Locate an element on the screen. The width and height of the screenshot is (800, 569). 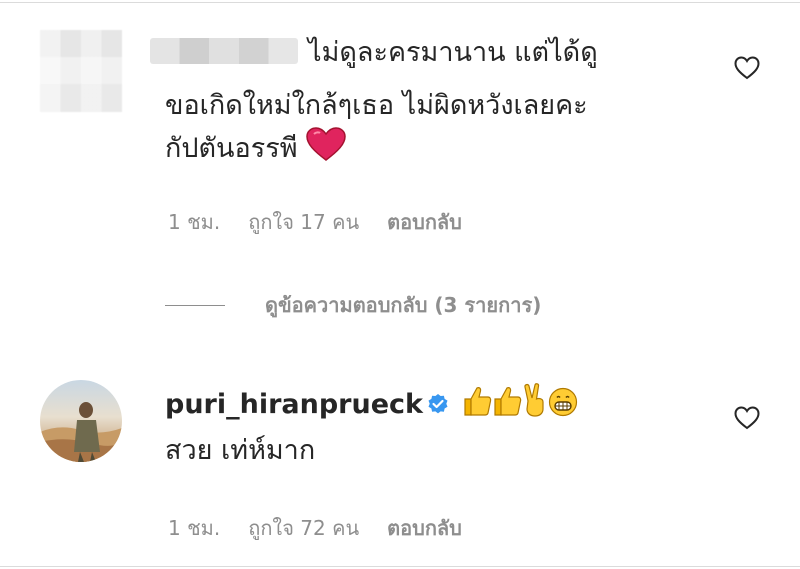
comment-text-line-1: ไม่ดูละครมานาน แต่ได้ดู is located at coordinates (453, 52).